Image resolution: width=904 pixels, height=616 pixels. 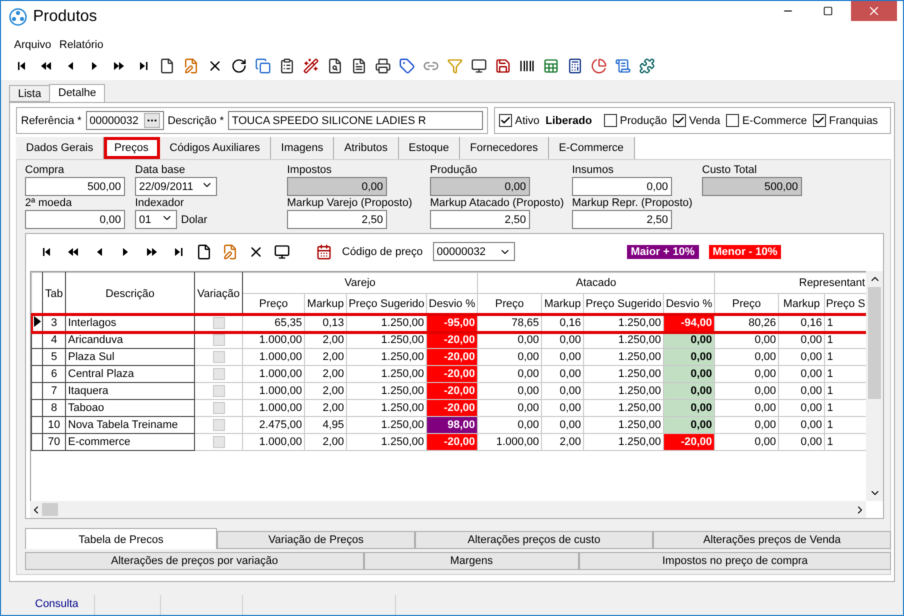 I want to click on price-code-select: 00000032, so click(x=473, y=252).